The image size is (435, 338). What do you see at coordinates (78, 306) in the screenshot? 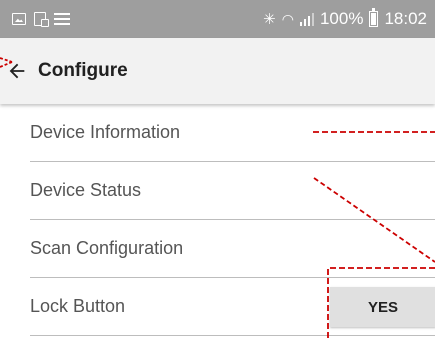
I see `setting-label: Lock Button` at bounding box center [78, 306].